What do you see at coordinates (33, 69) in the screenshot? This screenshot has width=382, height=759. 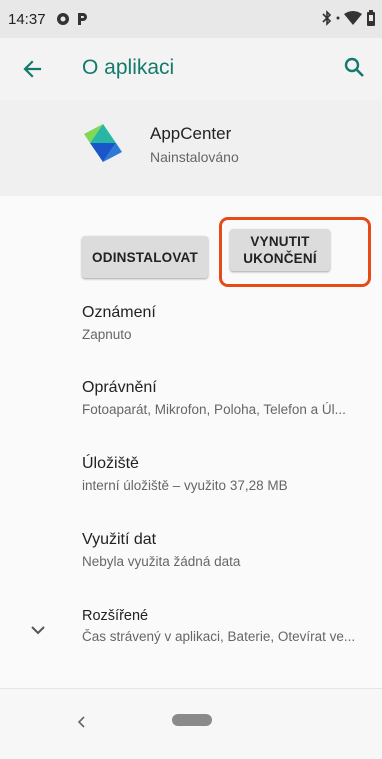 I see `arrow-back-icon` at bounding box center [33, 69].